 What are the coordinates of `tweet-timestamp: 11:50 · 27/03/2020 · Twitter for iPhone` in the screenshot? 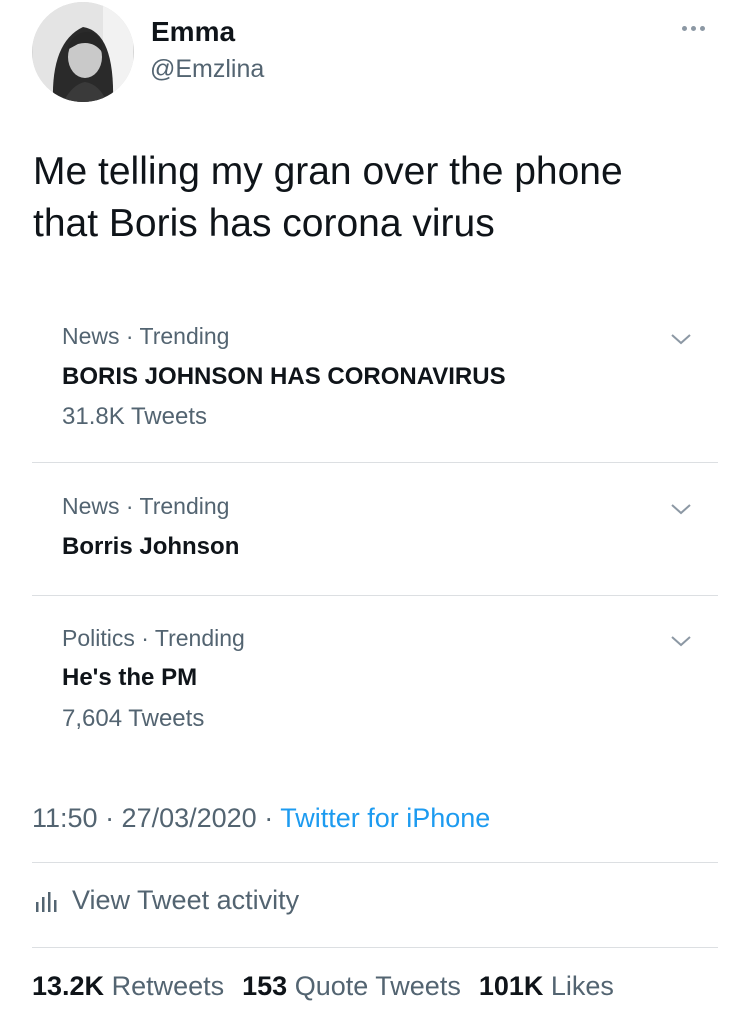 It's located at (261, 818).